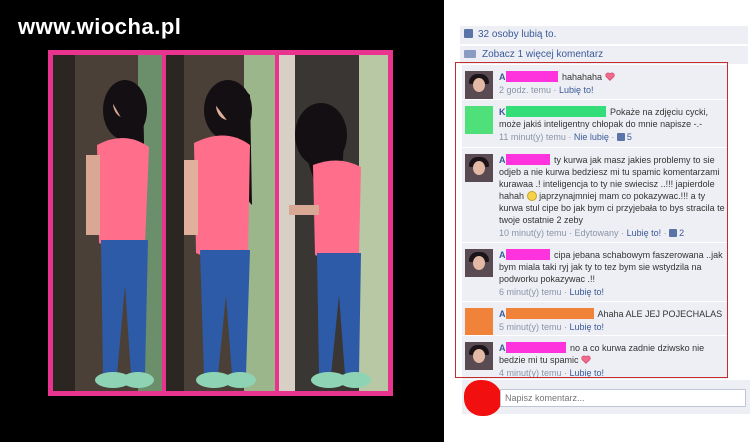  What do you see at coordinates (596, 233) in the screenshot?
I see `edited-label: Edytowany` at bounding box center [596, 233].